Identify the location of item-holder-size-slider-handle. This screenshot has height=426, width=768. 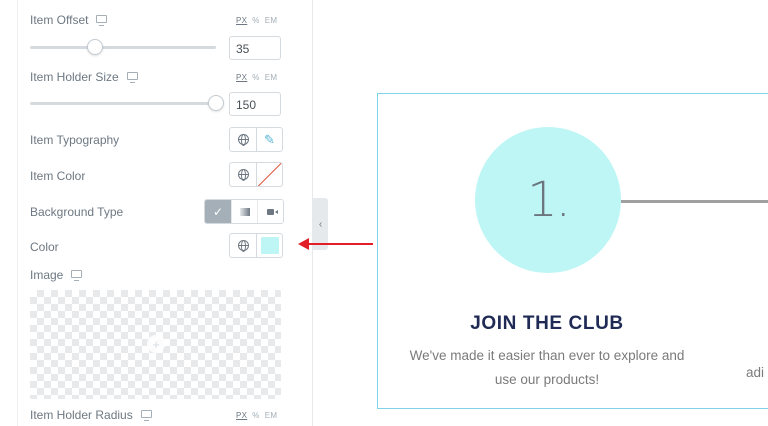
(216, 103).